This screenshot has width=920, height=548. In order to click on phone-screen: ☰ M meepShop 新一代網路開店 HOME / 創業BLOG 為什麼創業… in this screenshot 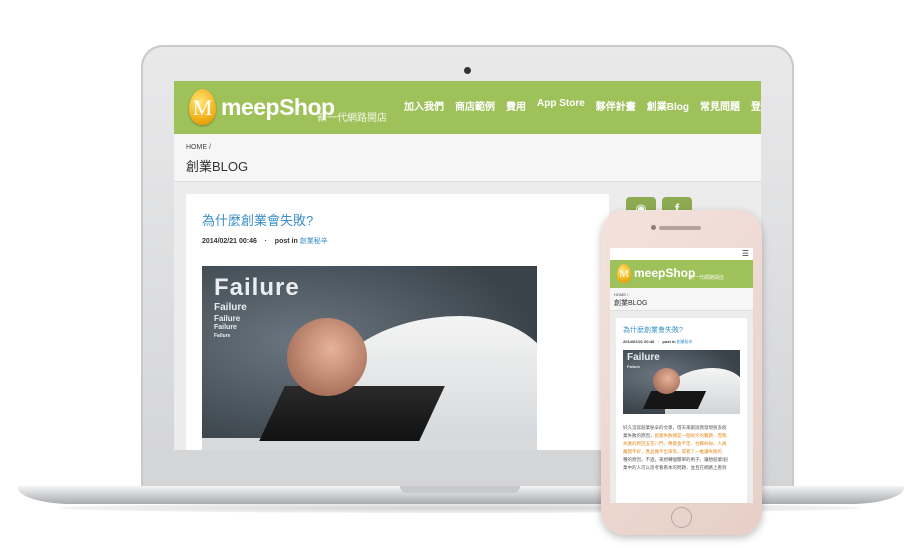, I will do `click(681, 375)`.